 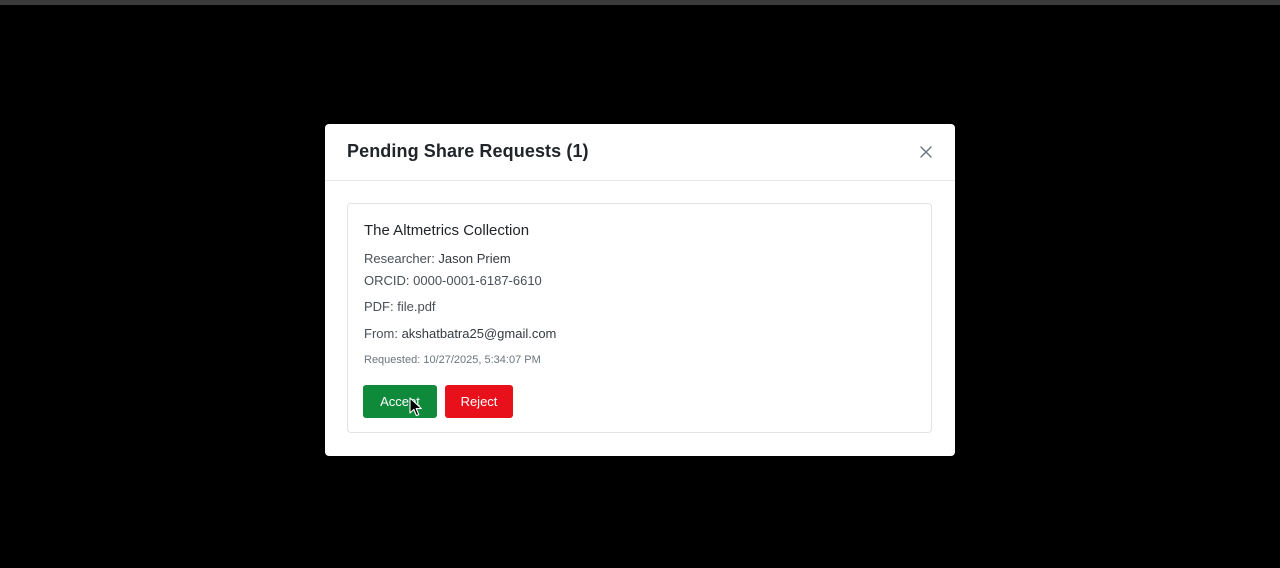 I want to click on close-icon, so click(x=926, y=152).